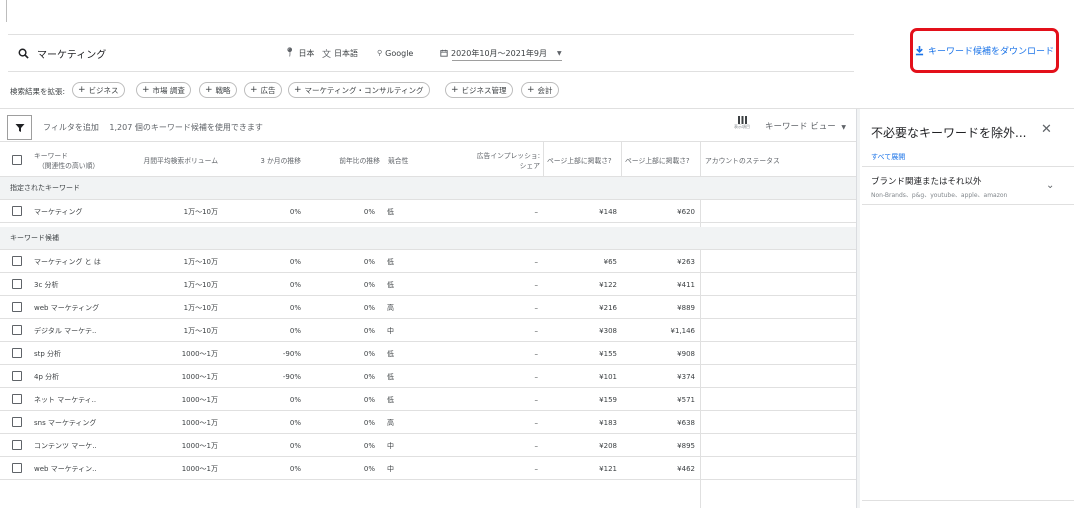 The height and width of the screenshot is (508, 1074). Describe the element at coordinates (38, 91) in the screenshot. I see `expand-results-label: 検索結果を拡張:` at that location.